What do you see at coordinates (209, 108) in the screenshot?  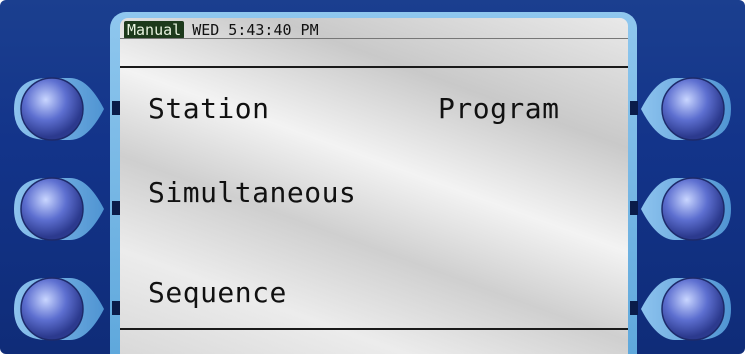 I see `menu-option-station: Station` at bounding box center [209, 108].